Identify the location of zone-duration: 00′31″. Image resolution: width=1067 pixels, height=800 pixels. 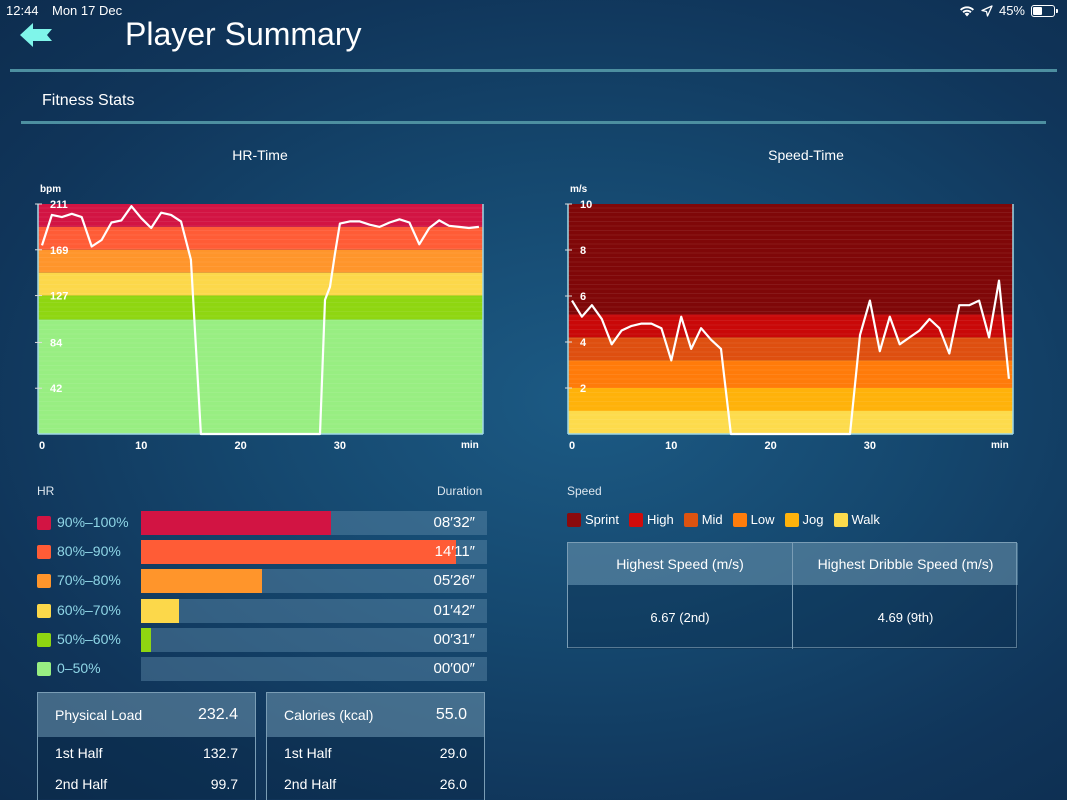
(454, 639).